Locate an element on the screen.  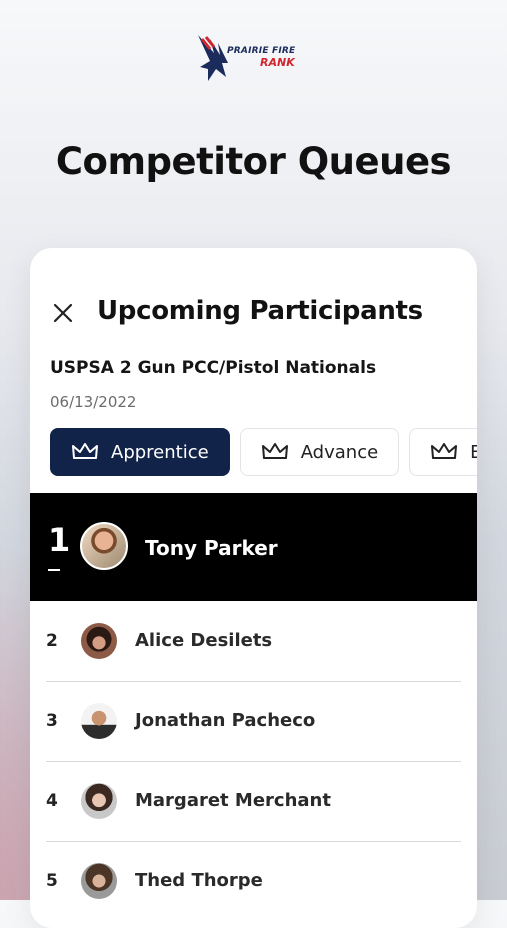
participant-name: Jonathan Pacheco is located at coordinates (225, 720).